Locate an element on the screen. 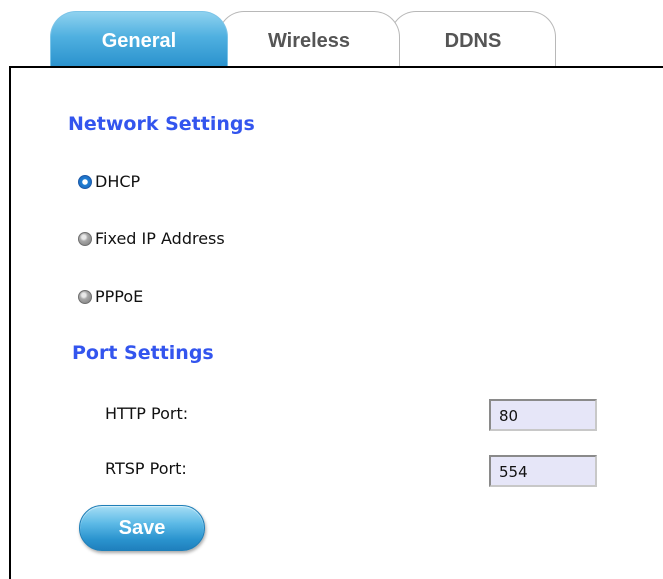 The image size is (663, 579). tab-ddns-label: DDNS is located at coordinates (473, 41).